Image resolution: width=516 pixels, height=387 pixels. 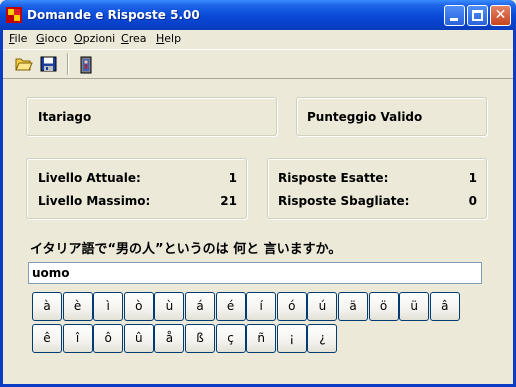 I want to click on exit-door-icon, so click(x=86, y=65).